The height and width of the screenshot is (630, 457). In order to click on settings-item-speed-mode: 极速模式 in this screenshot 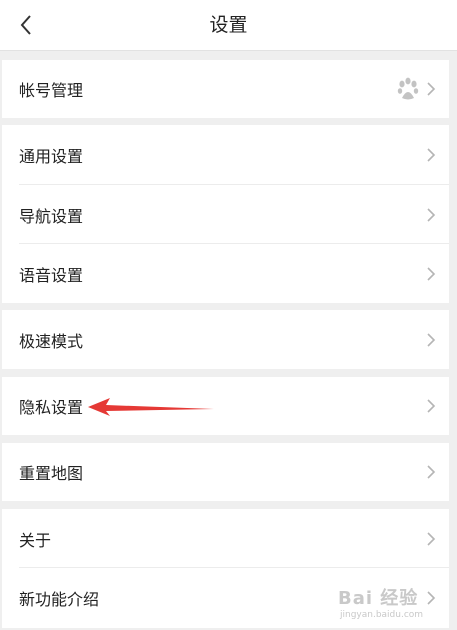, I will do `click(225, 339)`.